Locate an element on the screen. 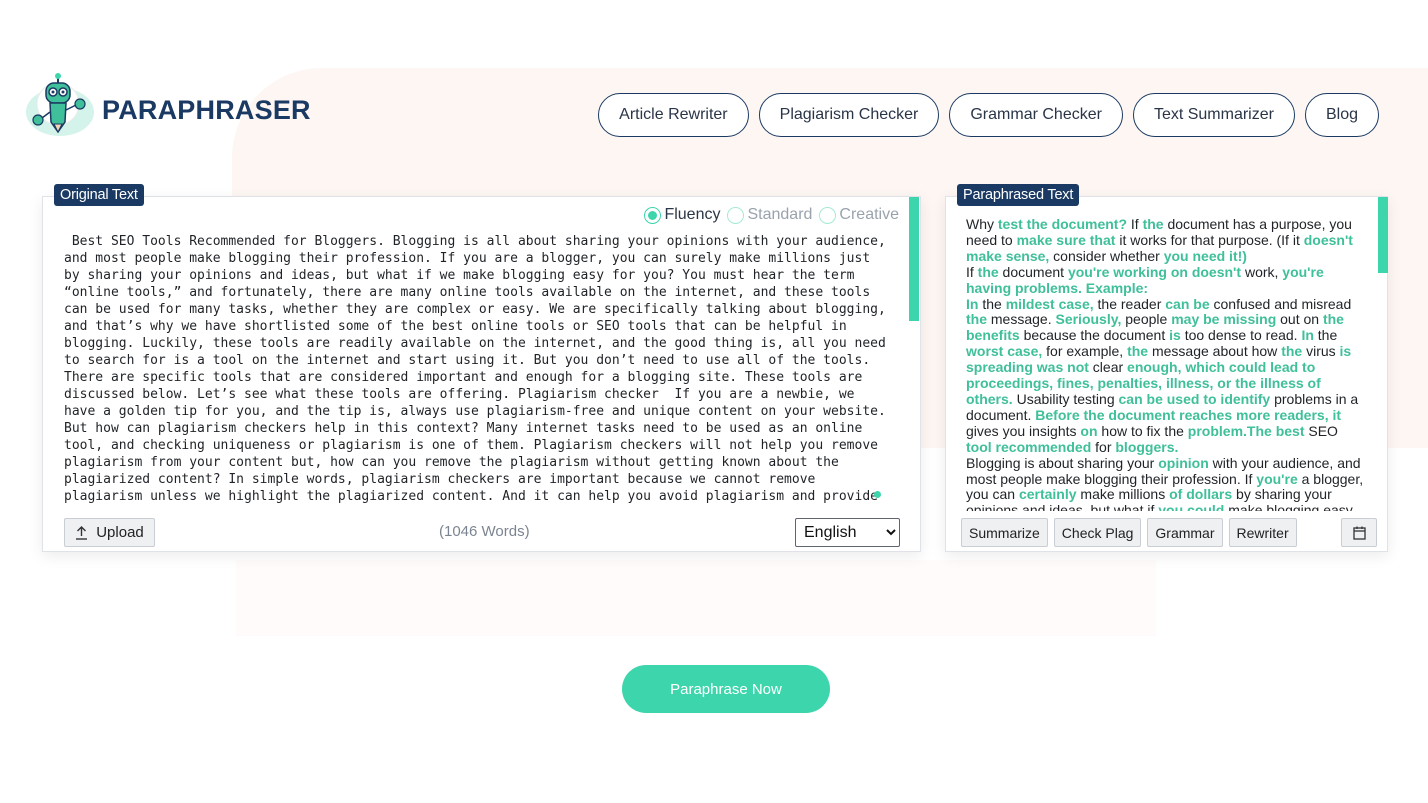  mode-fluency-label: Fluency is located at coordinates (692, 214).